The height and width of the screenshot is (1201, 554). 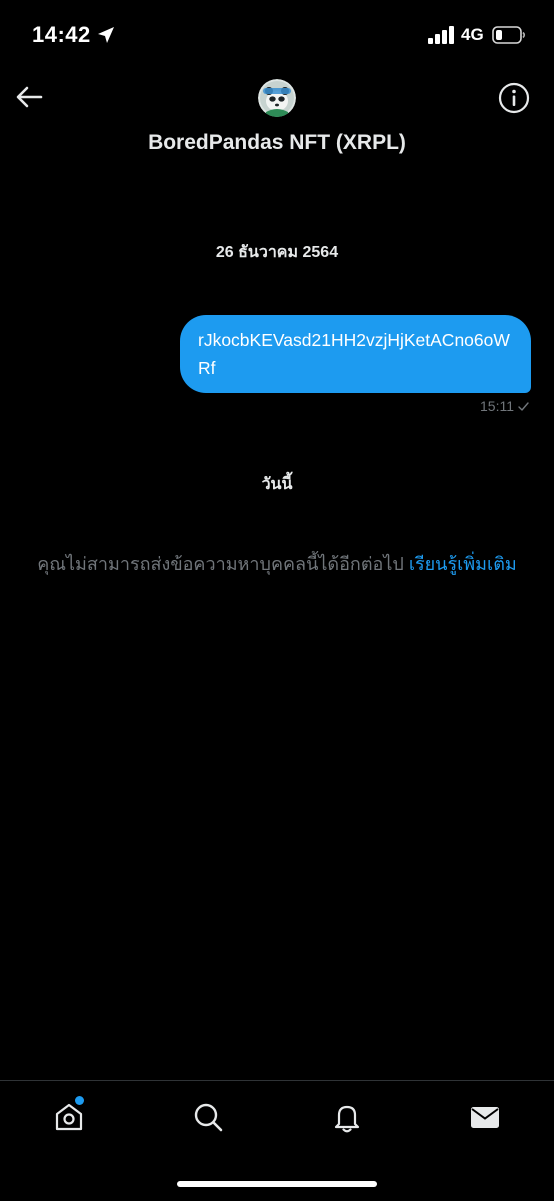 I want to click on notifications-icon, so click(x=347, y=1119).